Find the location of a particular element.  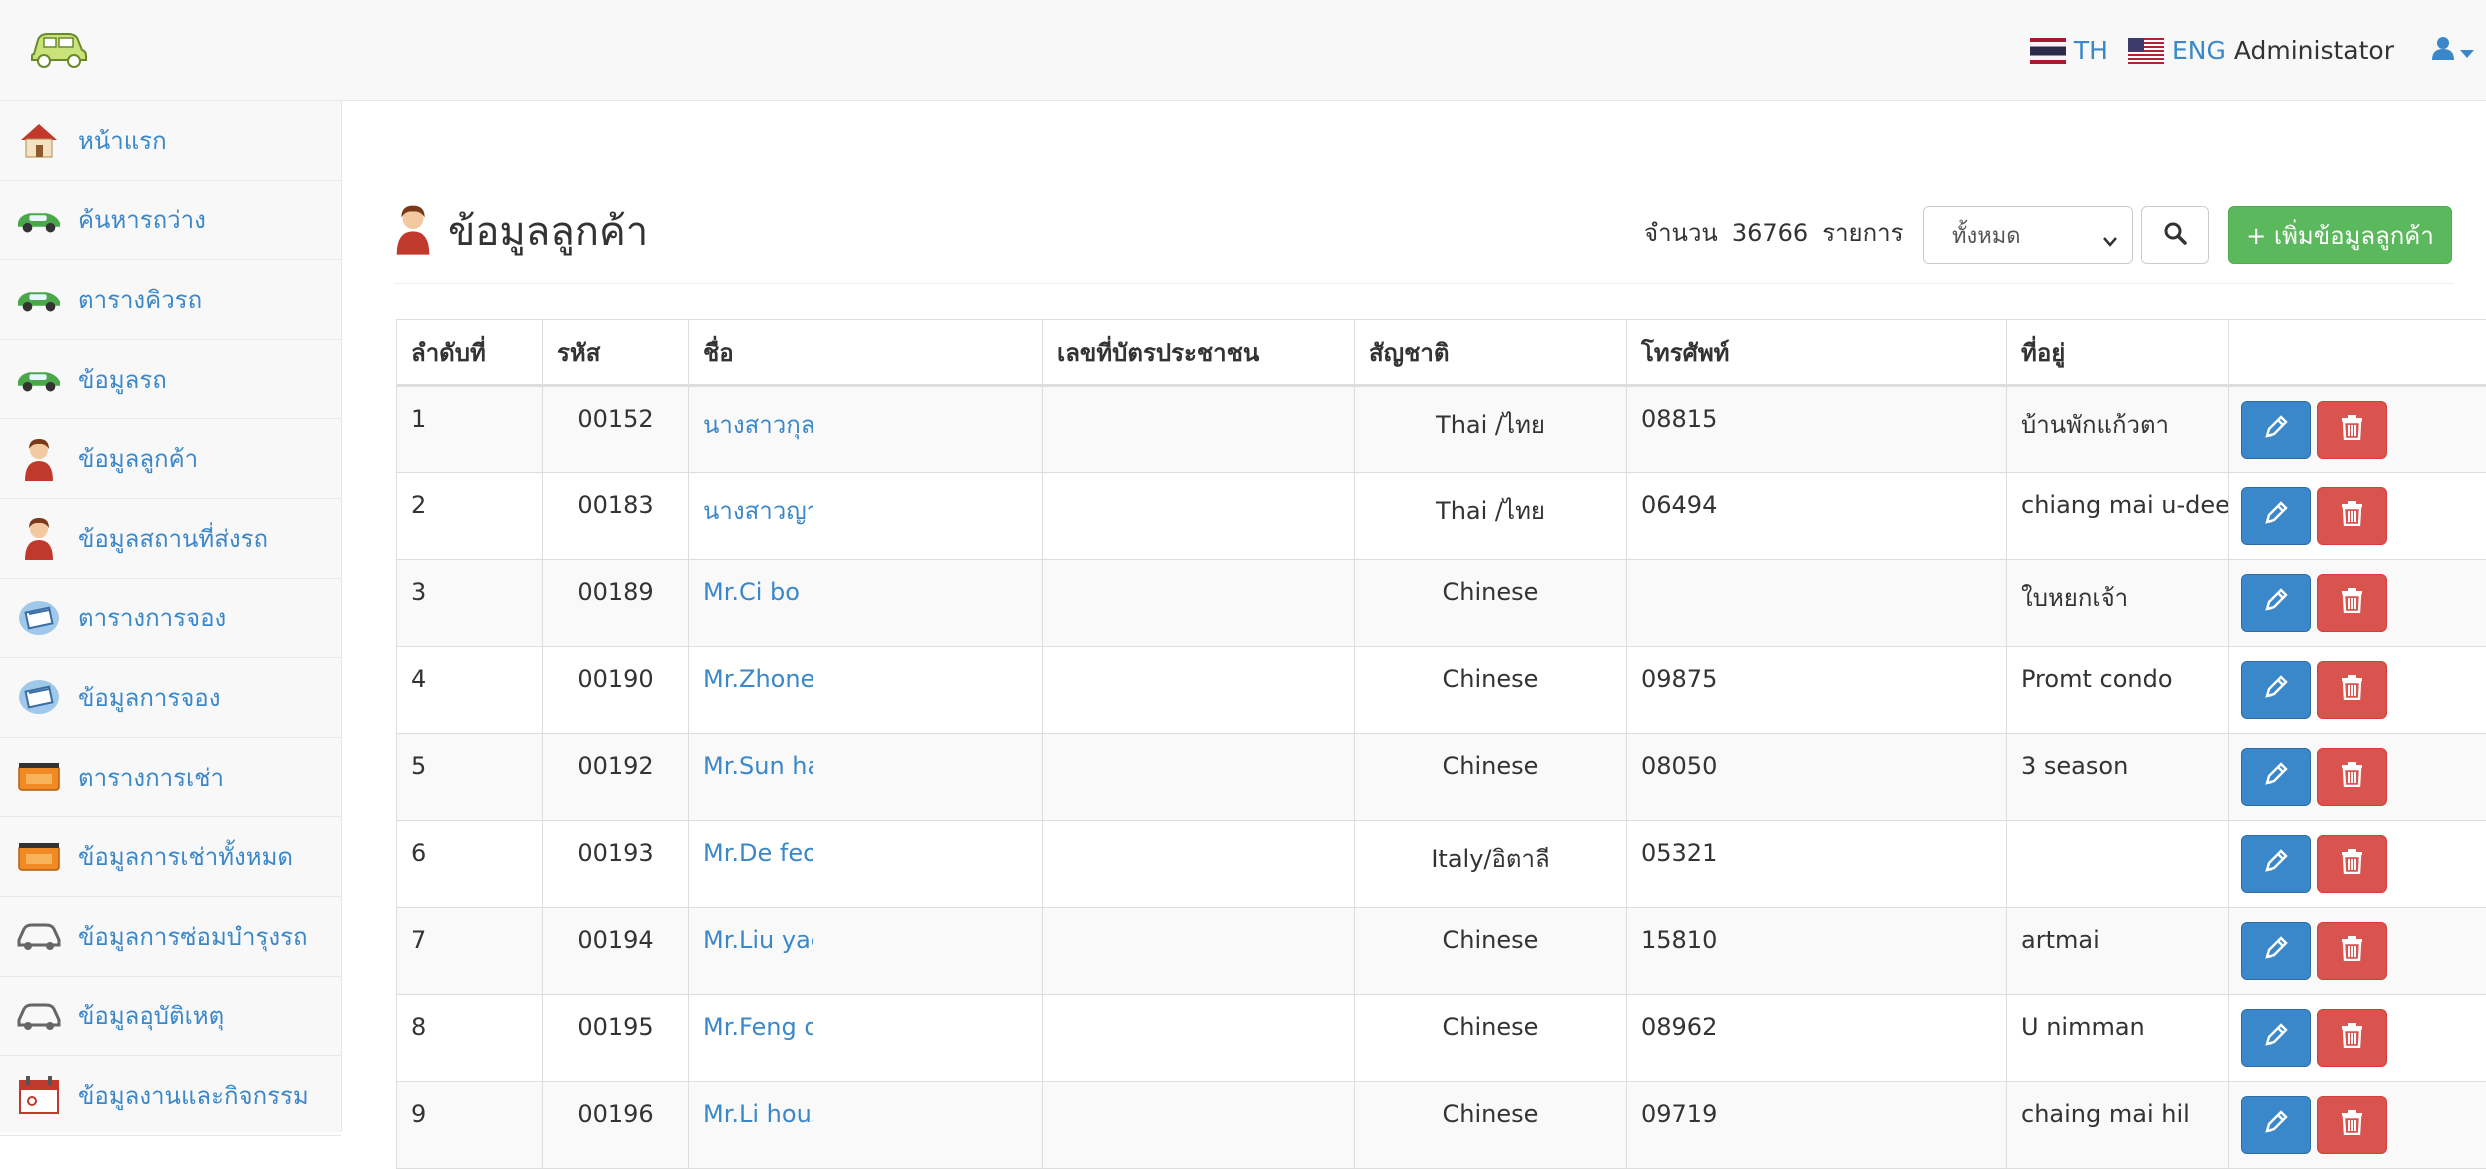

cell-no: 8 is located at coordinates (470, 1038).